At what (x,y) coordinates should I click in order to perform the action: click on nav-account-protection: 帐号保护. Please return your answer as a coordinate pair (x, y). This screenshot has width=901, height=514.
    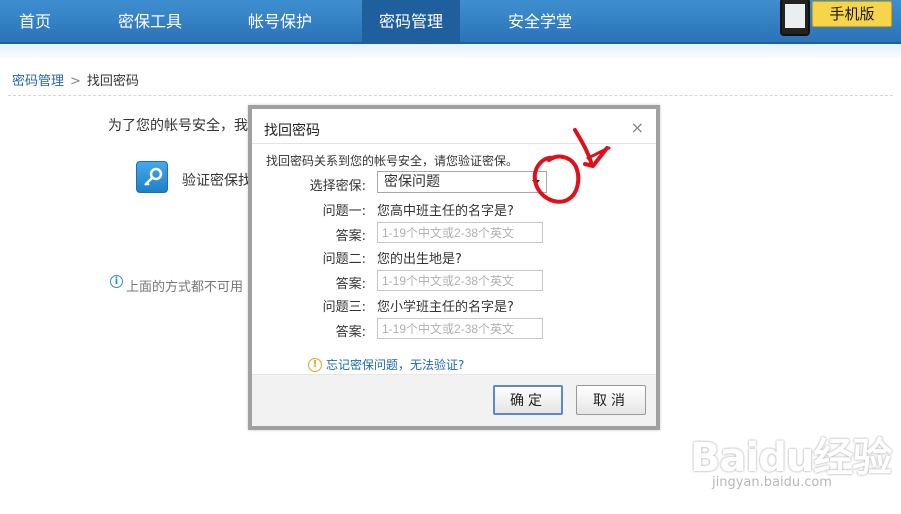
    Looking at the image, I should click on (280, 22).